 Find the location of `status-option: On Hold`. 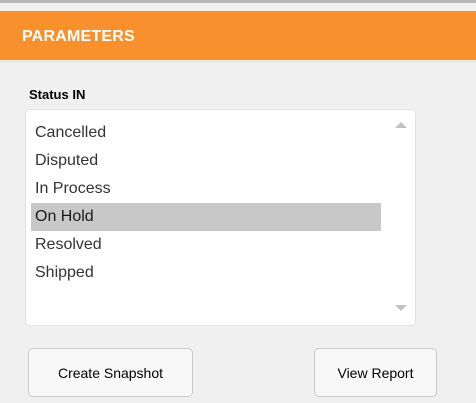

status-option: On Hold is located at coordinates (206, 217).